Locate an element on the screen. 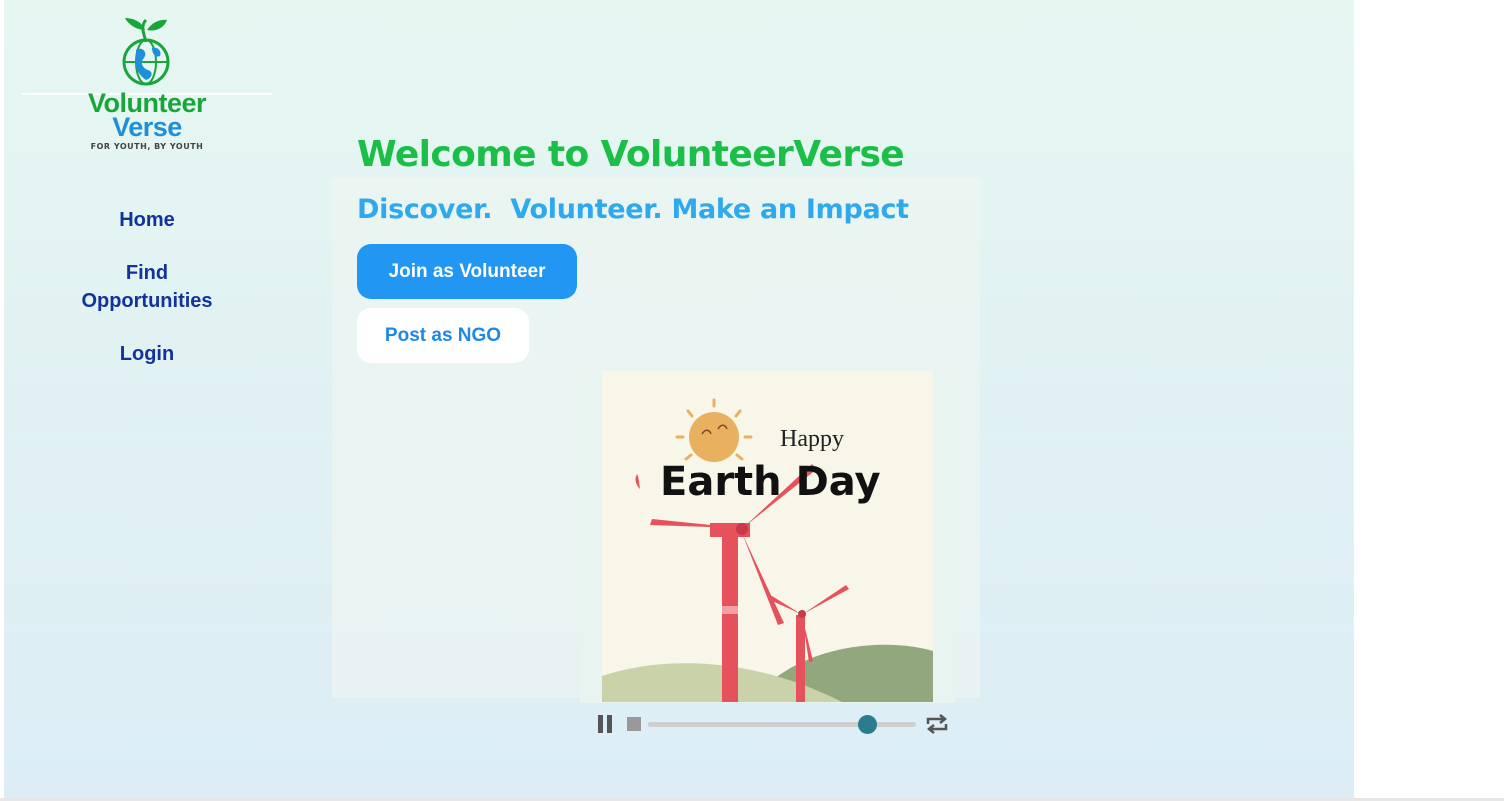 This screenshot has width=1504, height=801. media-frame: Happy Earth Day is located at coordinates (767, 537).